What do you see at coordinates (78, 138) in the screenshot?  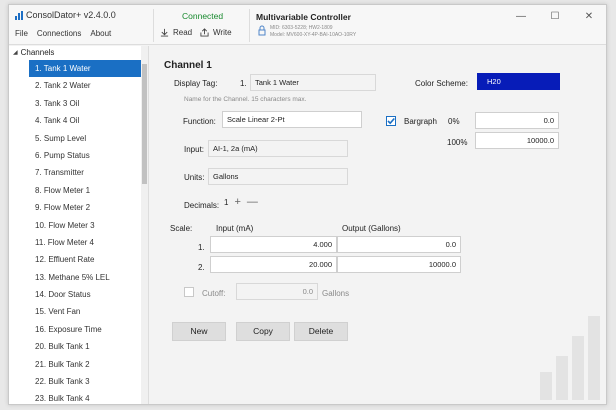 I see `sidebar-item: 5. Sump Level` at bounding box center [78, 138].